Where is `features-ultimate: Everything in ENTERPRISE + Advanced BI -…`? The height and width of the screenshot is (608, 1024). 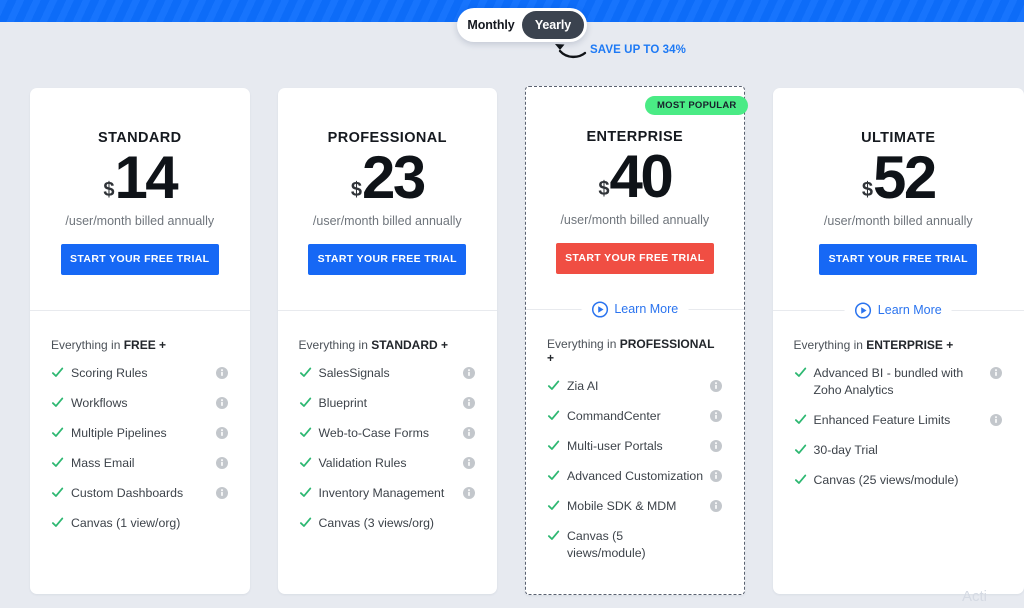
features-ultimate: Everything in ENTERPRISE + Advanced BI -… is located at coordinates (898, 405).